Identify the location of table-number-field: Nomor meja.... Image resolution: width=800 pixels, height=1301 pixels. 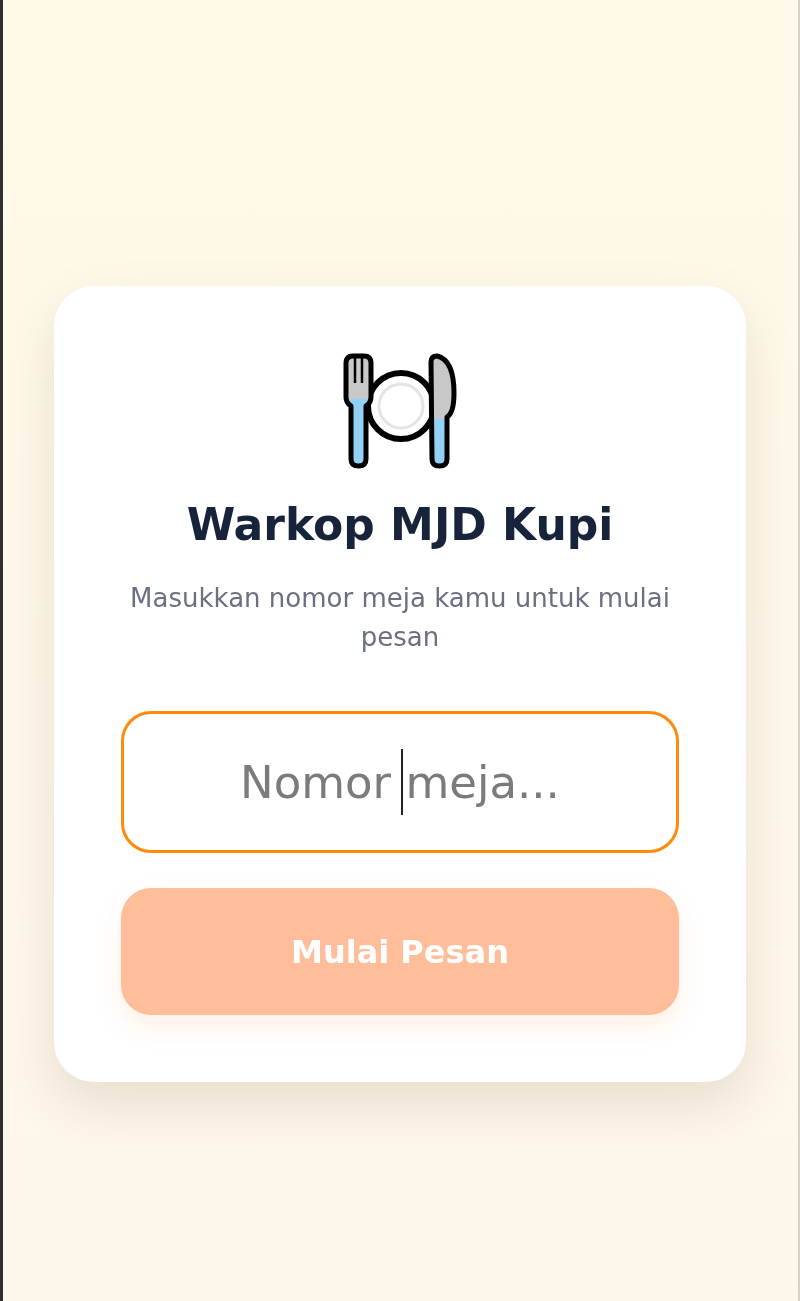
(400, 782).